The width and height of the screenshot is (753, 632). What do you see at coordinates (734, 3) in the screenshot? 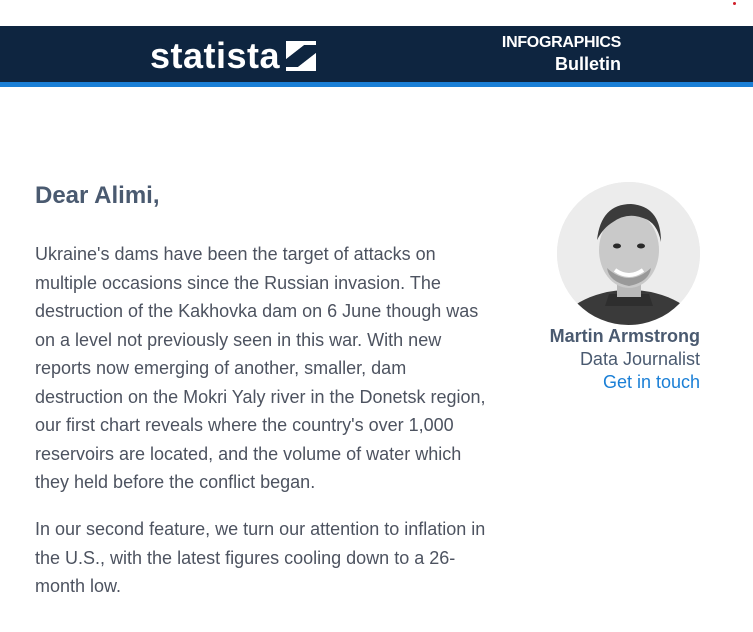
I see `notification-dot` at bounding box center [734, 3].